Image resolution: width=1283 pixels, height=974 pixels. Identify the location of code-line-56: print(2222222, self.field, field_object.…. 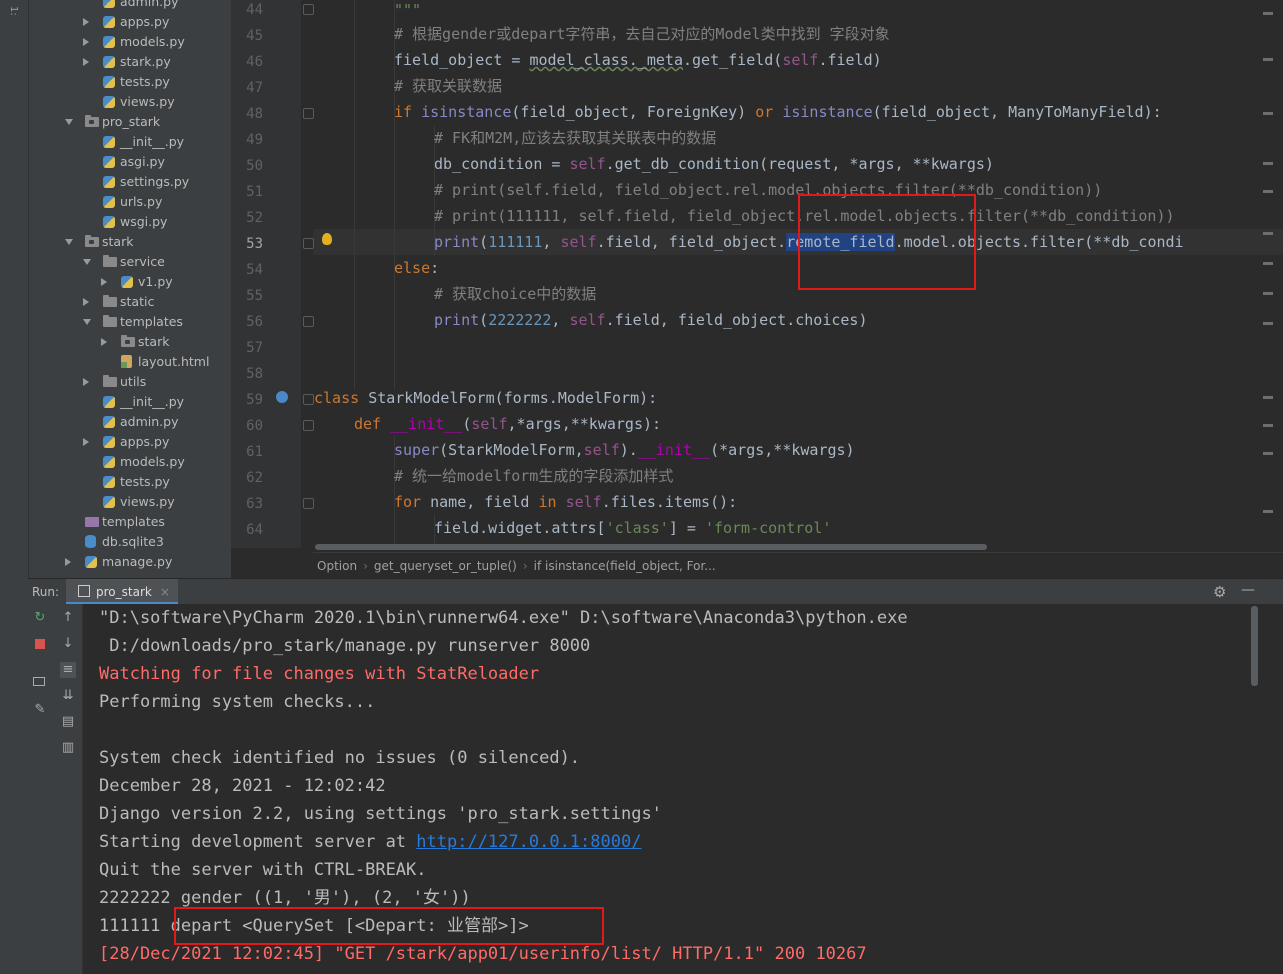
(651, 320).